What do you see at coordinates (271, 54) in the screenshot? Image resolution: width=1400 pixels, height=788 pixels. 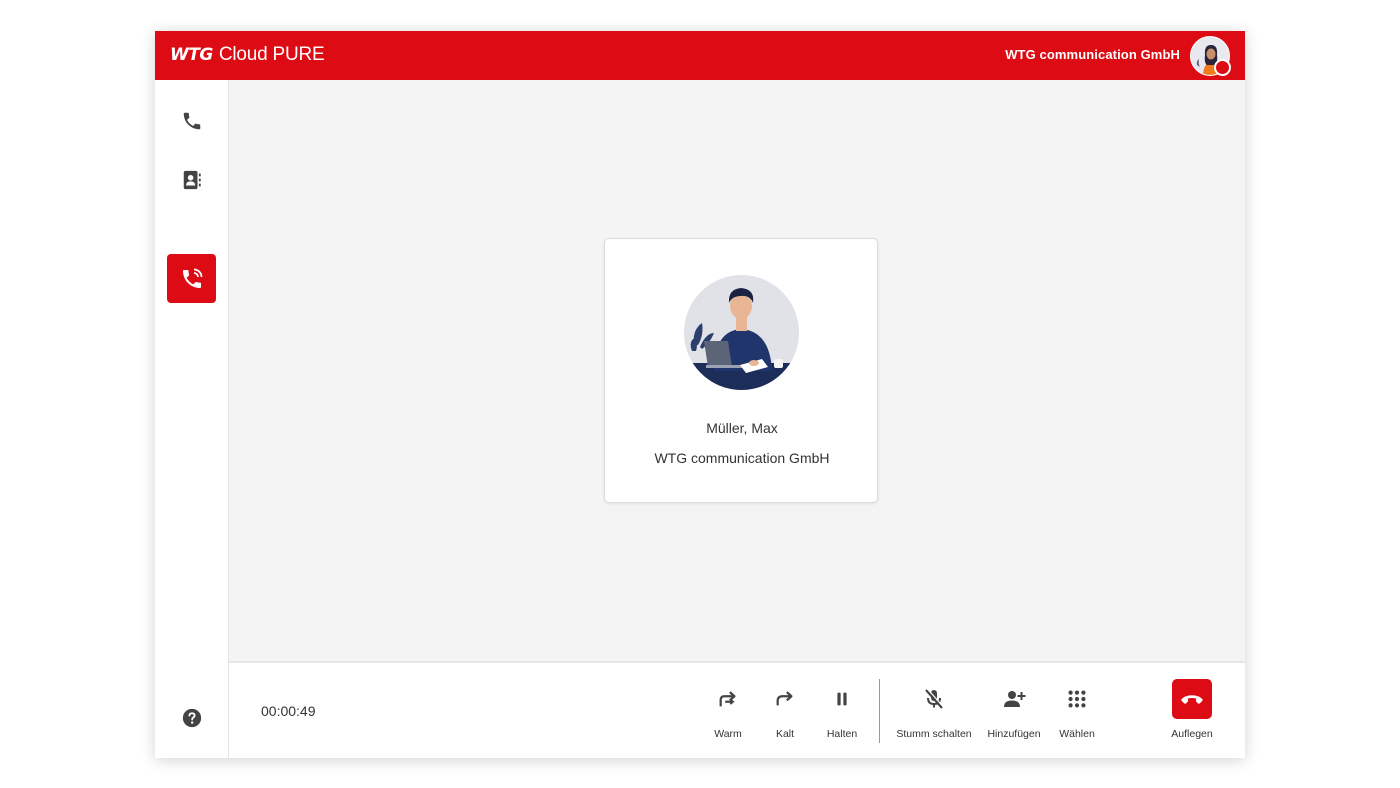 I see `logo-product: Cloud PURE` at bounding box center [271, 54].